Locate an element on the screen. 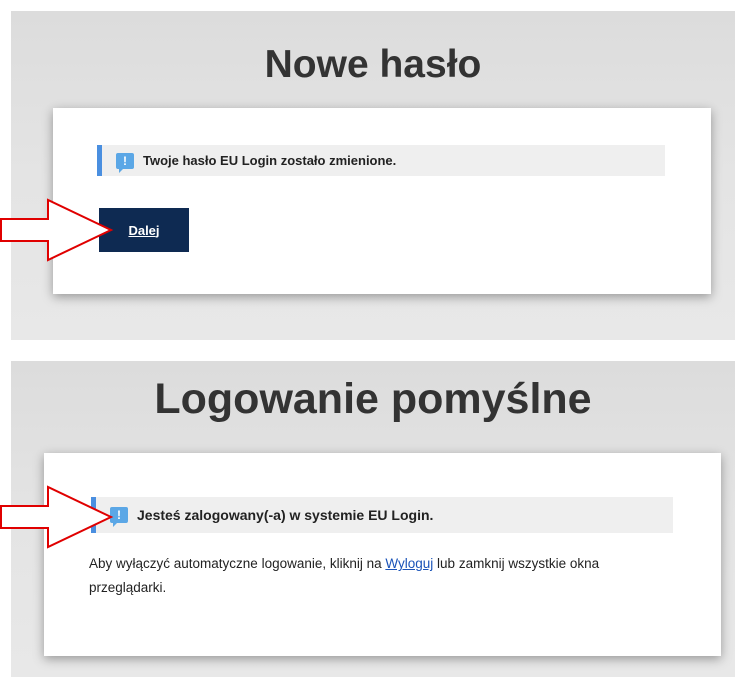 Image resolution: width=747 pixels, height=677 pixels. info-message-text: Twoje hasło EU Login zostało zmienione. is located at coordinates (270, 160).